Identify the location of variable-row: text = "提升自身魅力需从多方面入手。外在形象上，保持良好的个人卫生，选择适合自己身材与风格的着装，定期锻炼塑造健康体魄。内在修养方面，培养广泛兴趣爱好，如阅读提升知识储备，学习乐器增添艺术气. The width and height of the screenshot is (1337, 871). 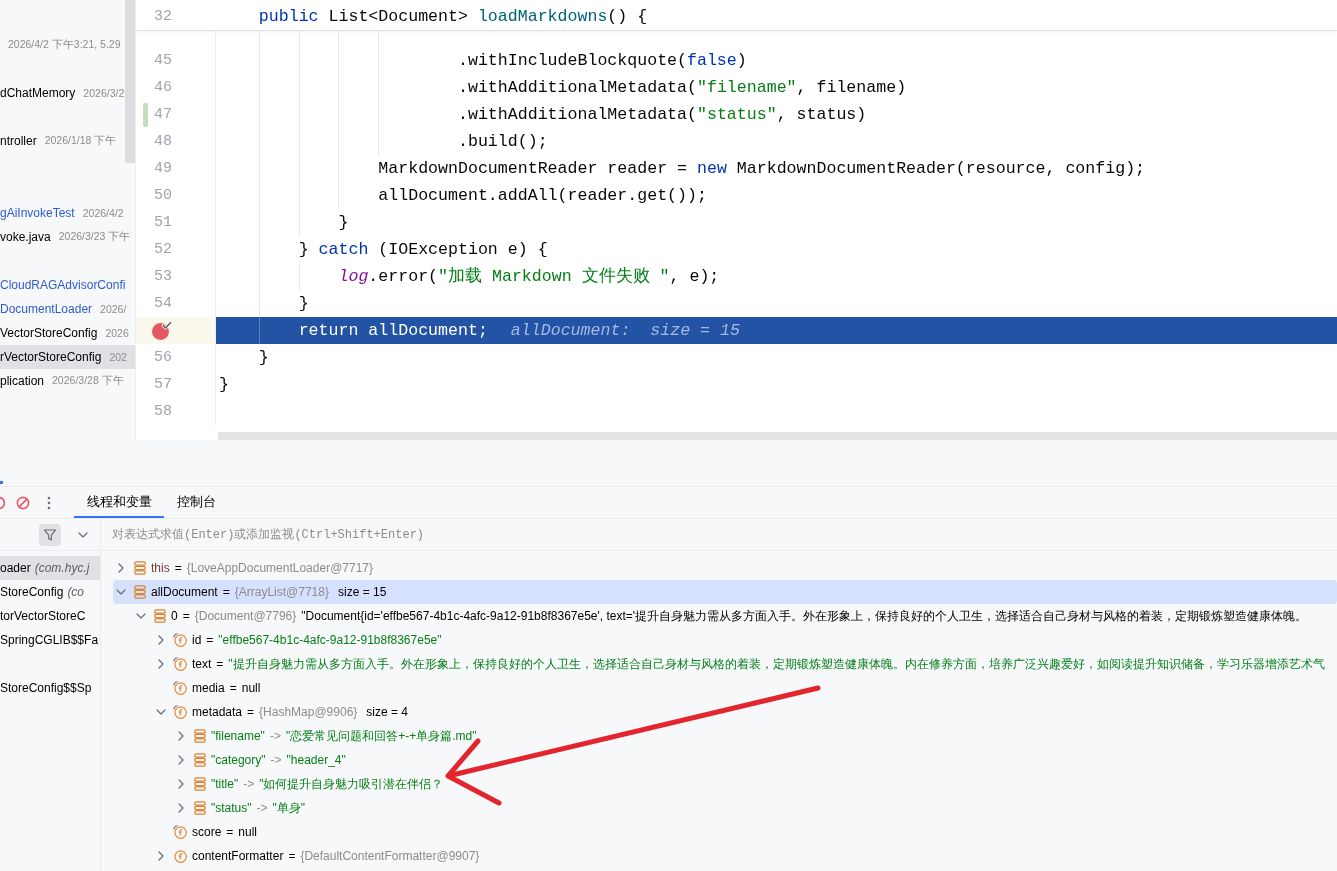
(725, 664).